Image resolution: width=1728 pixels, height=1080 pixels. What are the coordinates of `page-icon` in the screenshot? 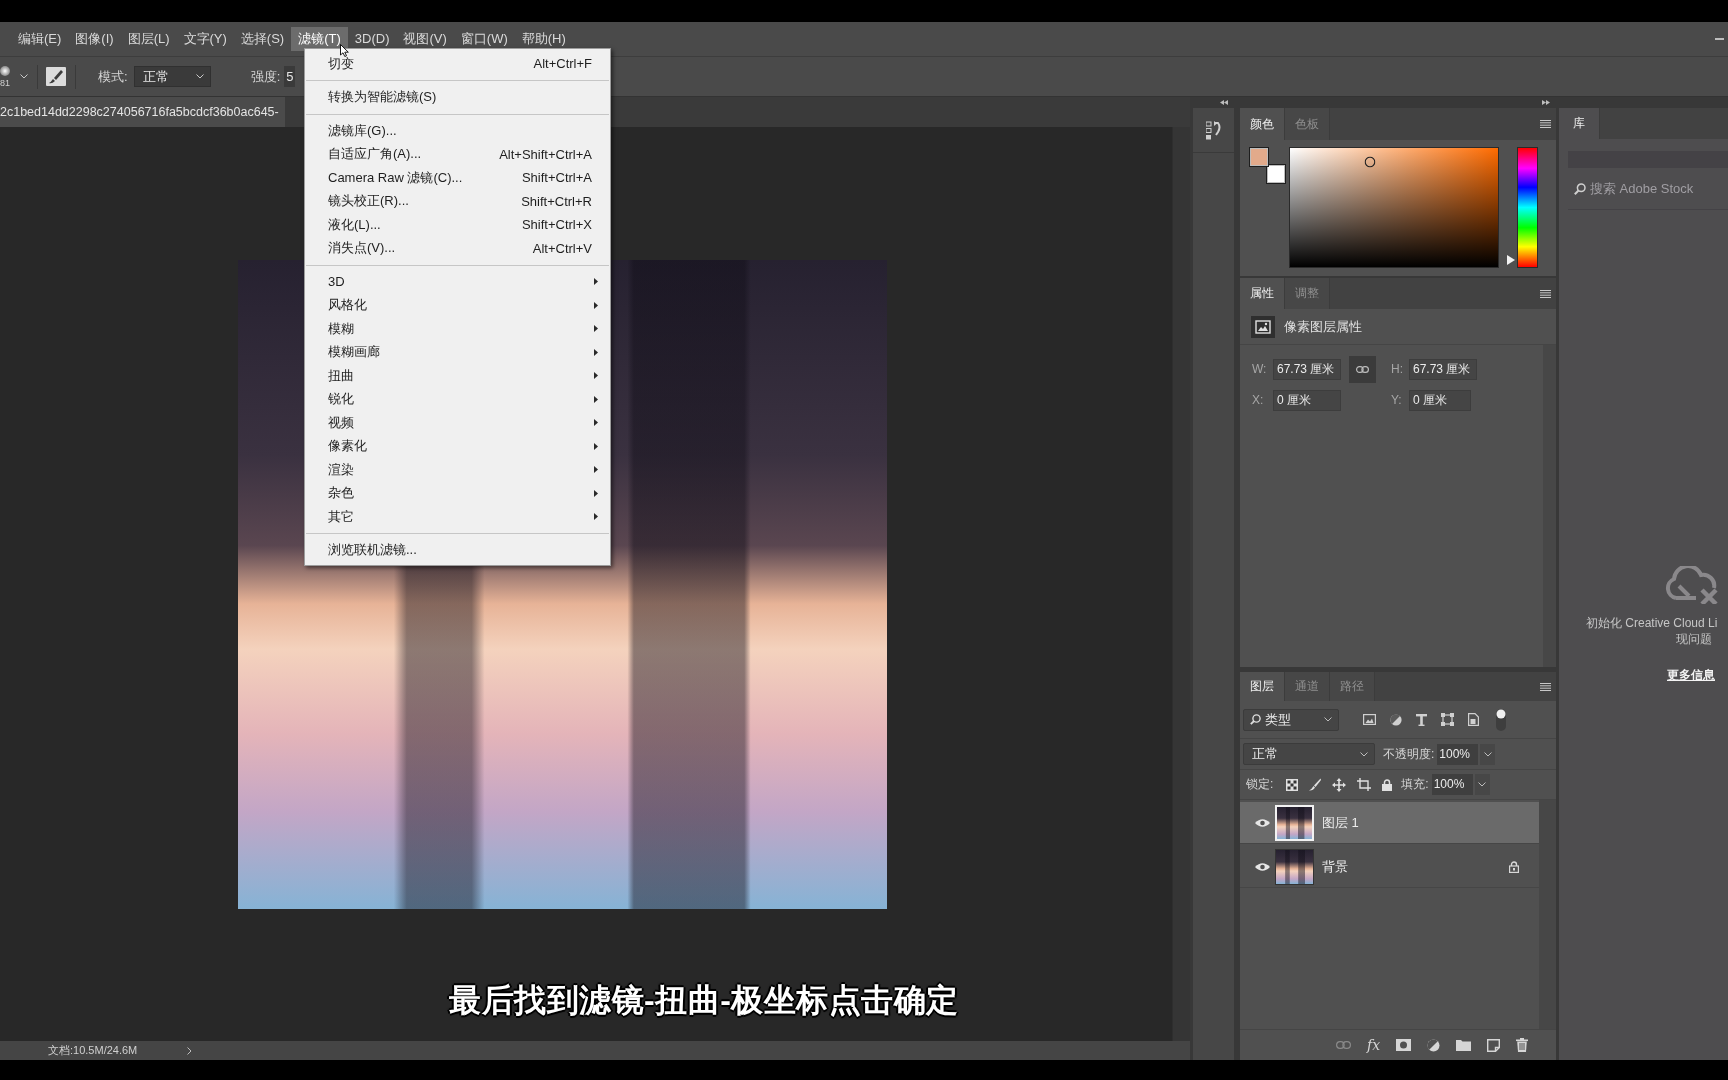 It's located at (1494, 1045).